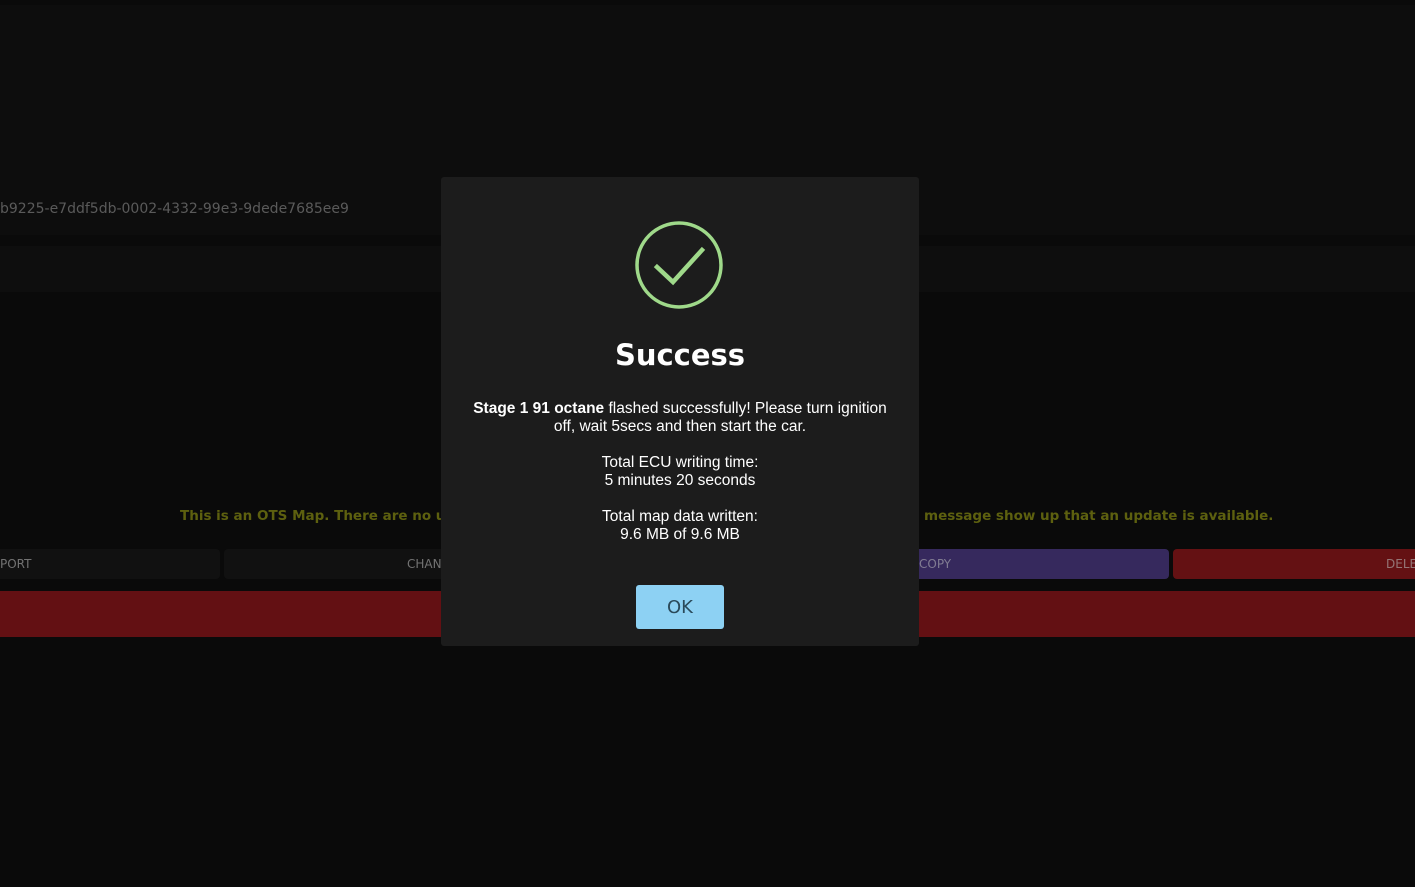  What do you see at coordinates (680, 607) in the screenshot?
I see `ok-button: OK` at bounding box center [680, 607].